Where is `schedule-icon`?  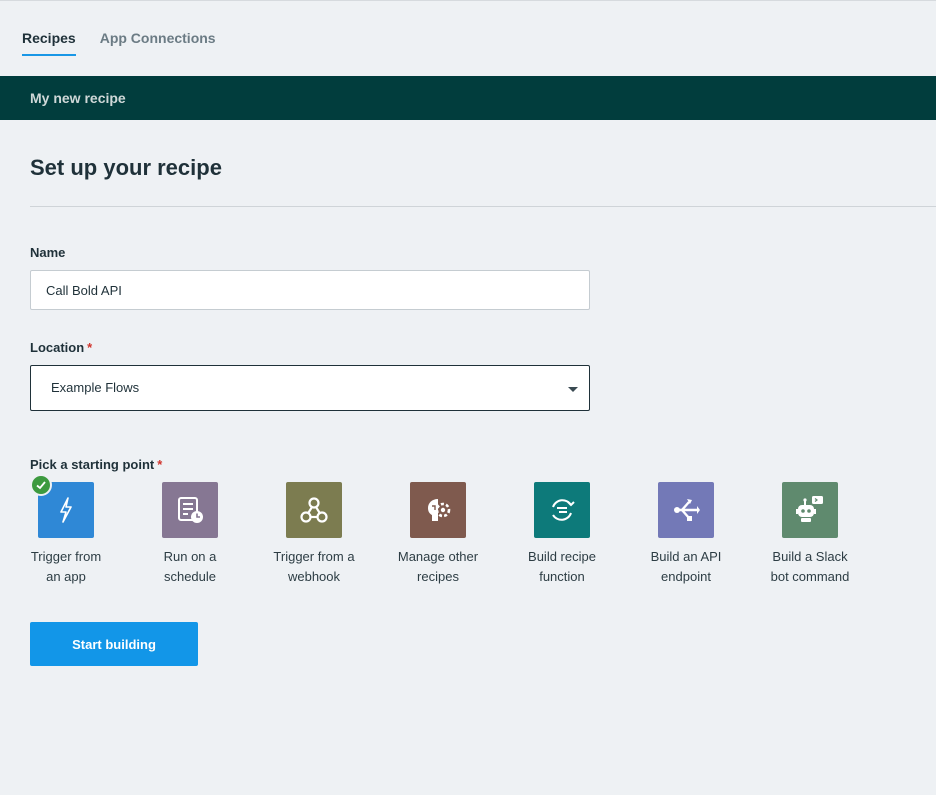
schedule-icon is located at coordinates (190, 510).